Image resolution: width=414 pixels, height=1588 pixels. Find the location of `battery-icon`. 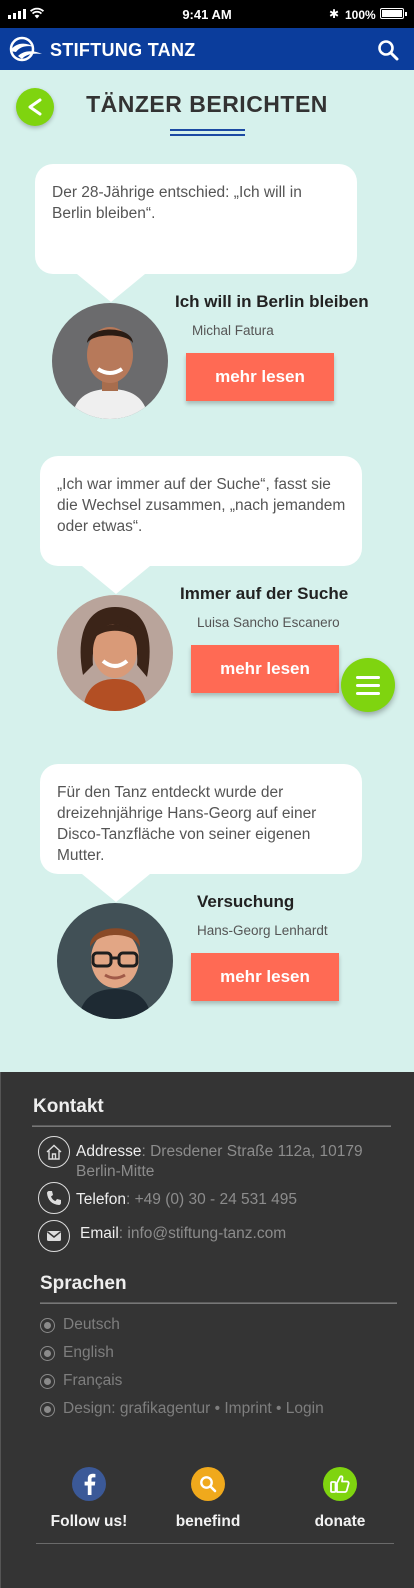

battery-icon is located at coordinates (393, 13).